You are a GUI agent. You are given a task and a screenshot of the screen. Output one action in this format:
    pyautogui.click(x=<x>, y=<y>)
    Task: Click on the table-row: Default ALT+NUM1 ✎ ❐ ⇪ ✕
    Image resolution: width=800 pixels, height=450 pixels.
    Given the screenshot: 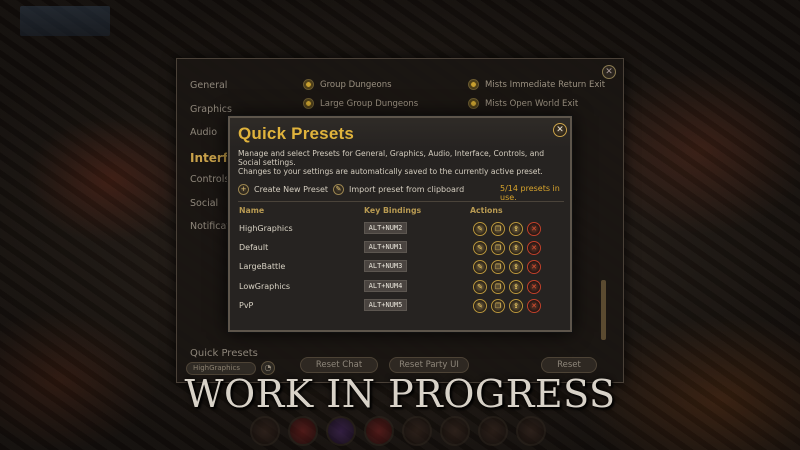 What is the action you would take?
    pyautogui.click(x=400, y=248)
    